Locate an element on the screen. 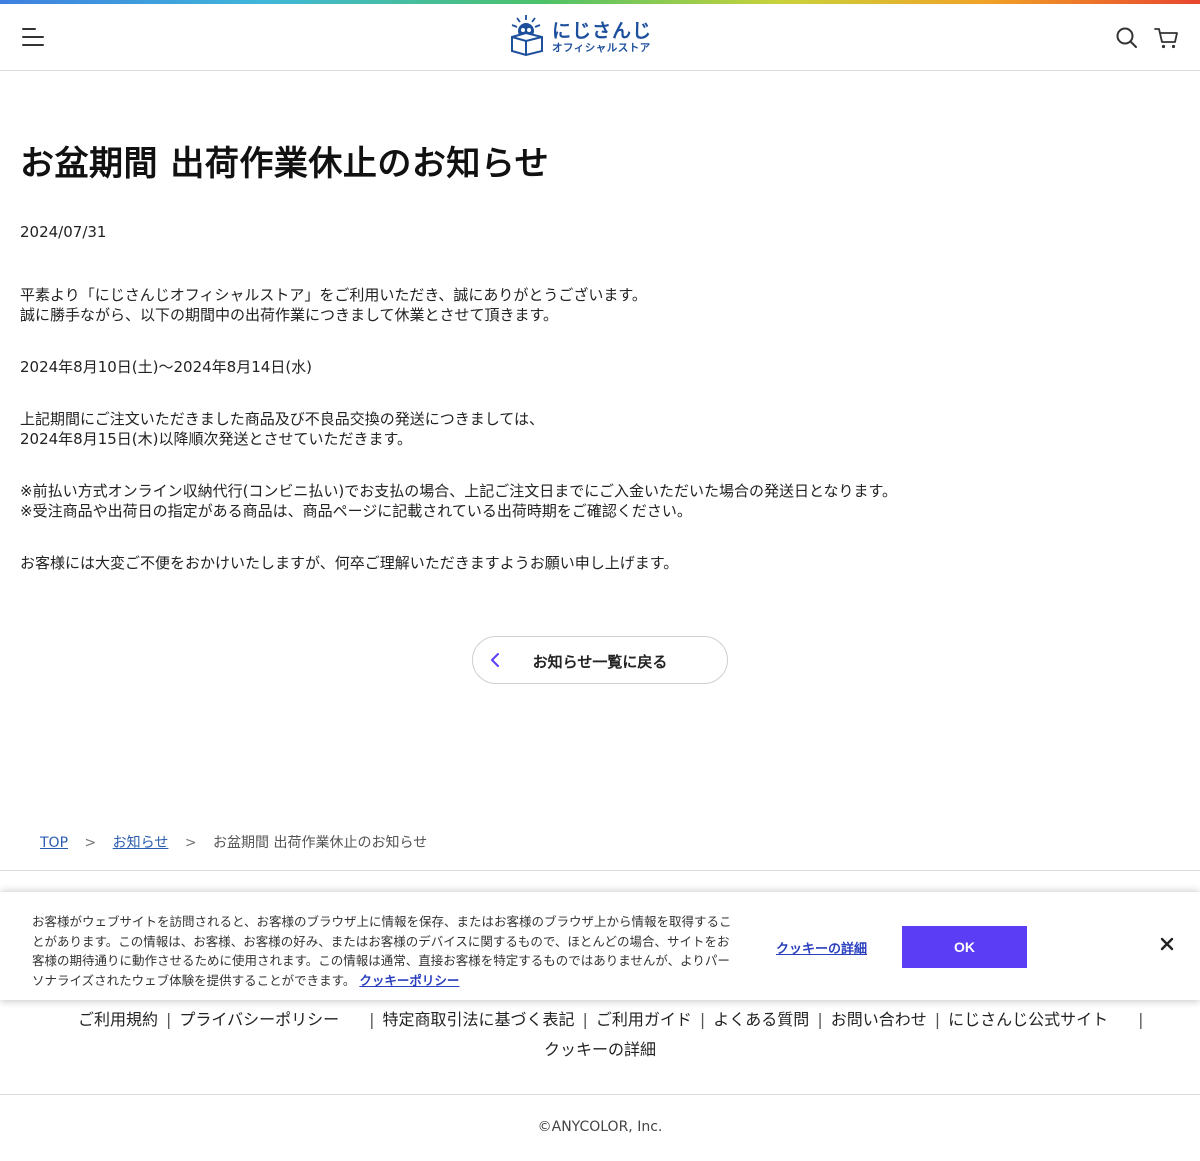  search-icon is located at coordinates (1127, 38).